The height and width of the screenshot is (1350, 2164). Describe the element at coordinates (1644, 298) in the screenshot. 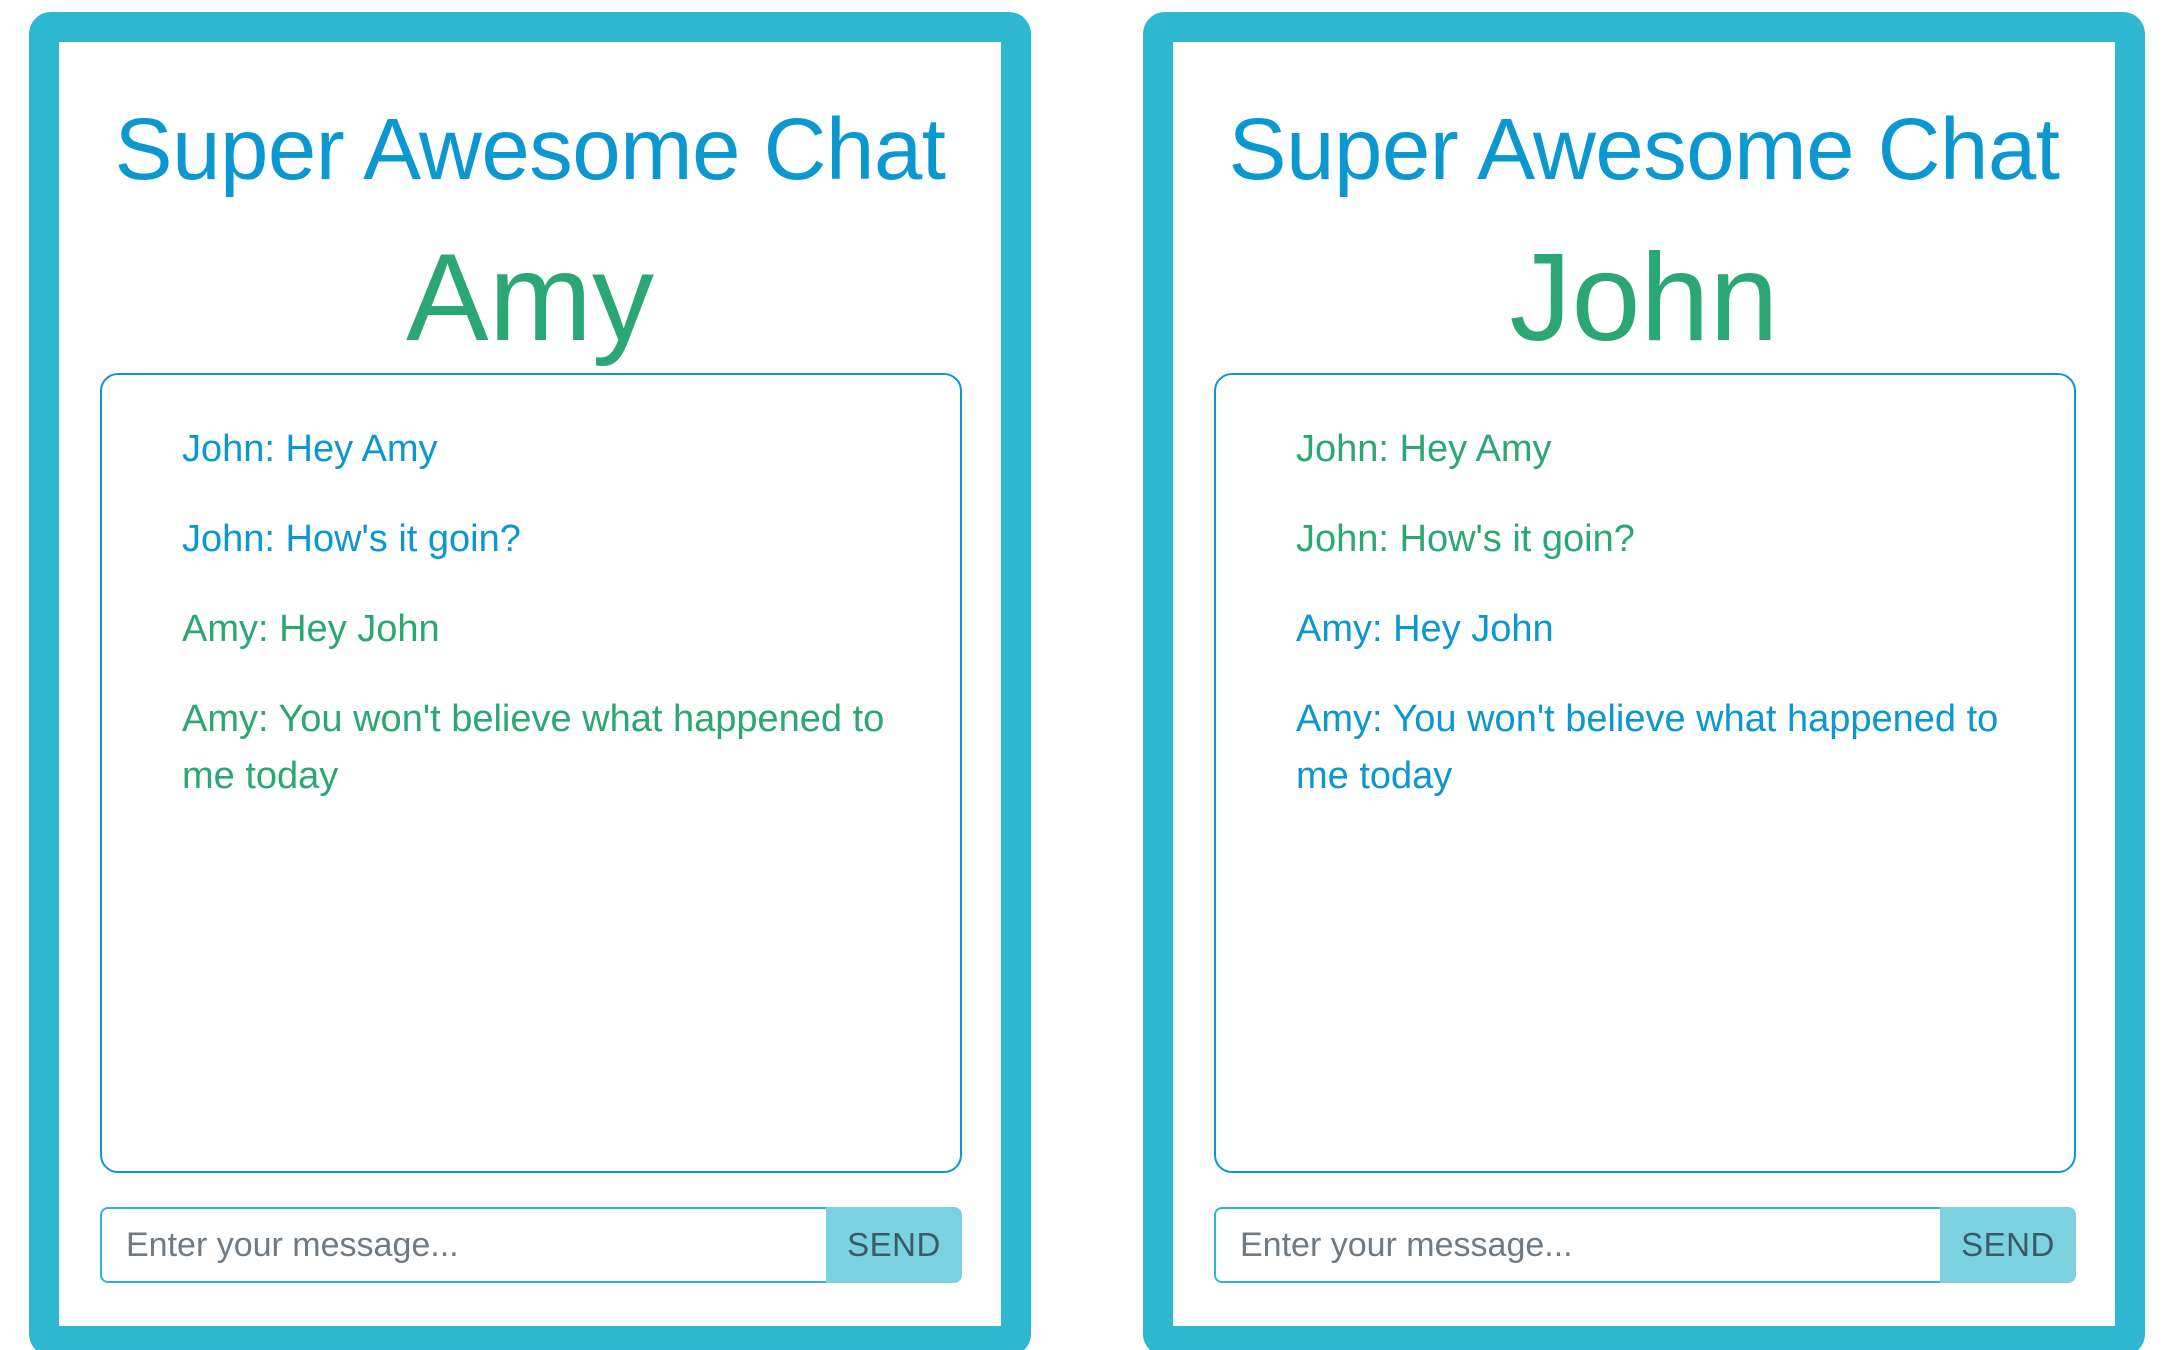

I see `current-username: John` at that location.